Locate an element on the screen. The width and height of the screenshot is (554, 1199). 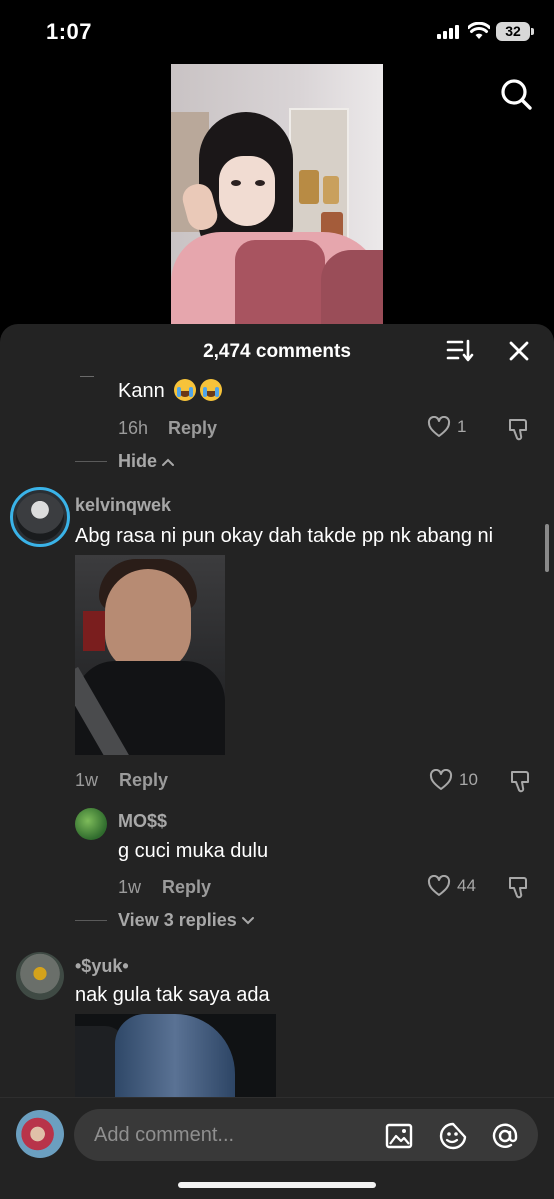
close-icon is located at coordinates (519, 351).